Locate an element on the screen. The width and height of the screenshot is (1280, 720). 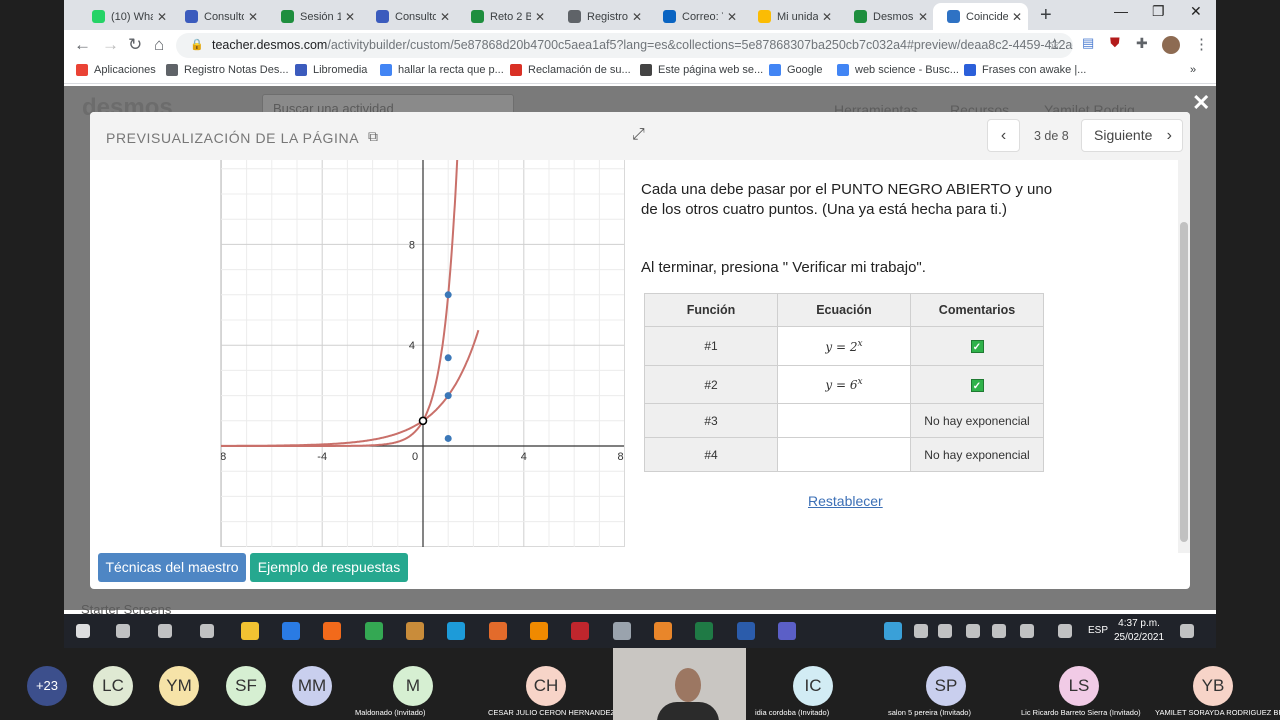
teacher-tips-button: Técnicas del maestro is located at coordinates (172, 567).